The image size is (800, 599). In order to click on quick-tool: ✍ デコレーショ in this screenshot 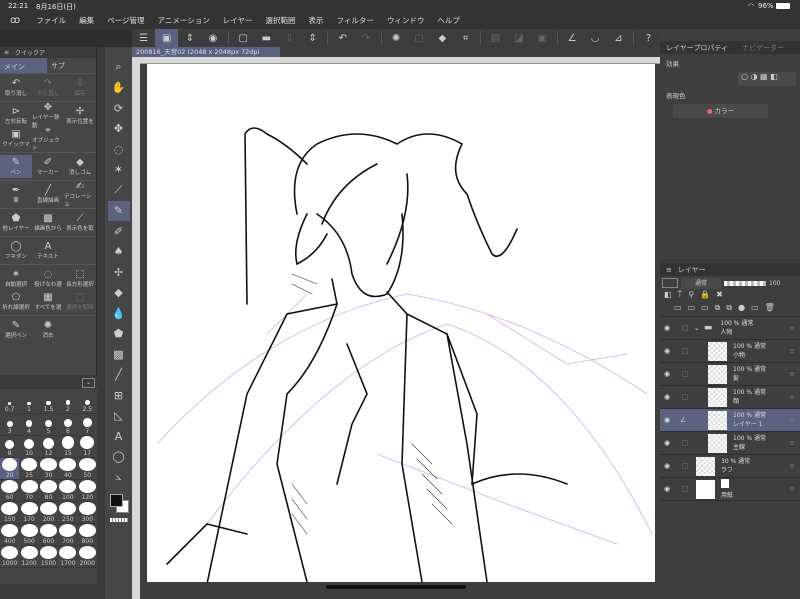, I will do `click(80, 194)`.